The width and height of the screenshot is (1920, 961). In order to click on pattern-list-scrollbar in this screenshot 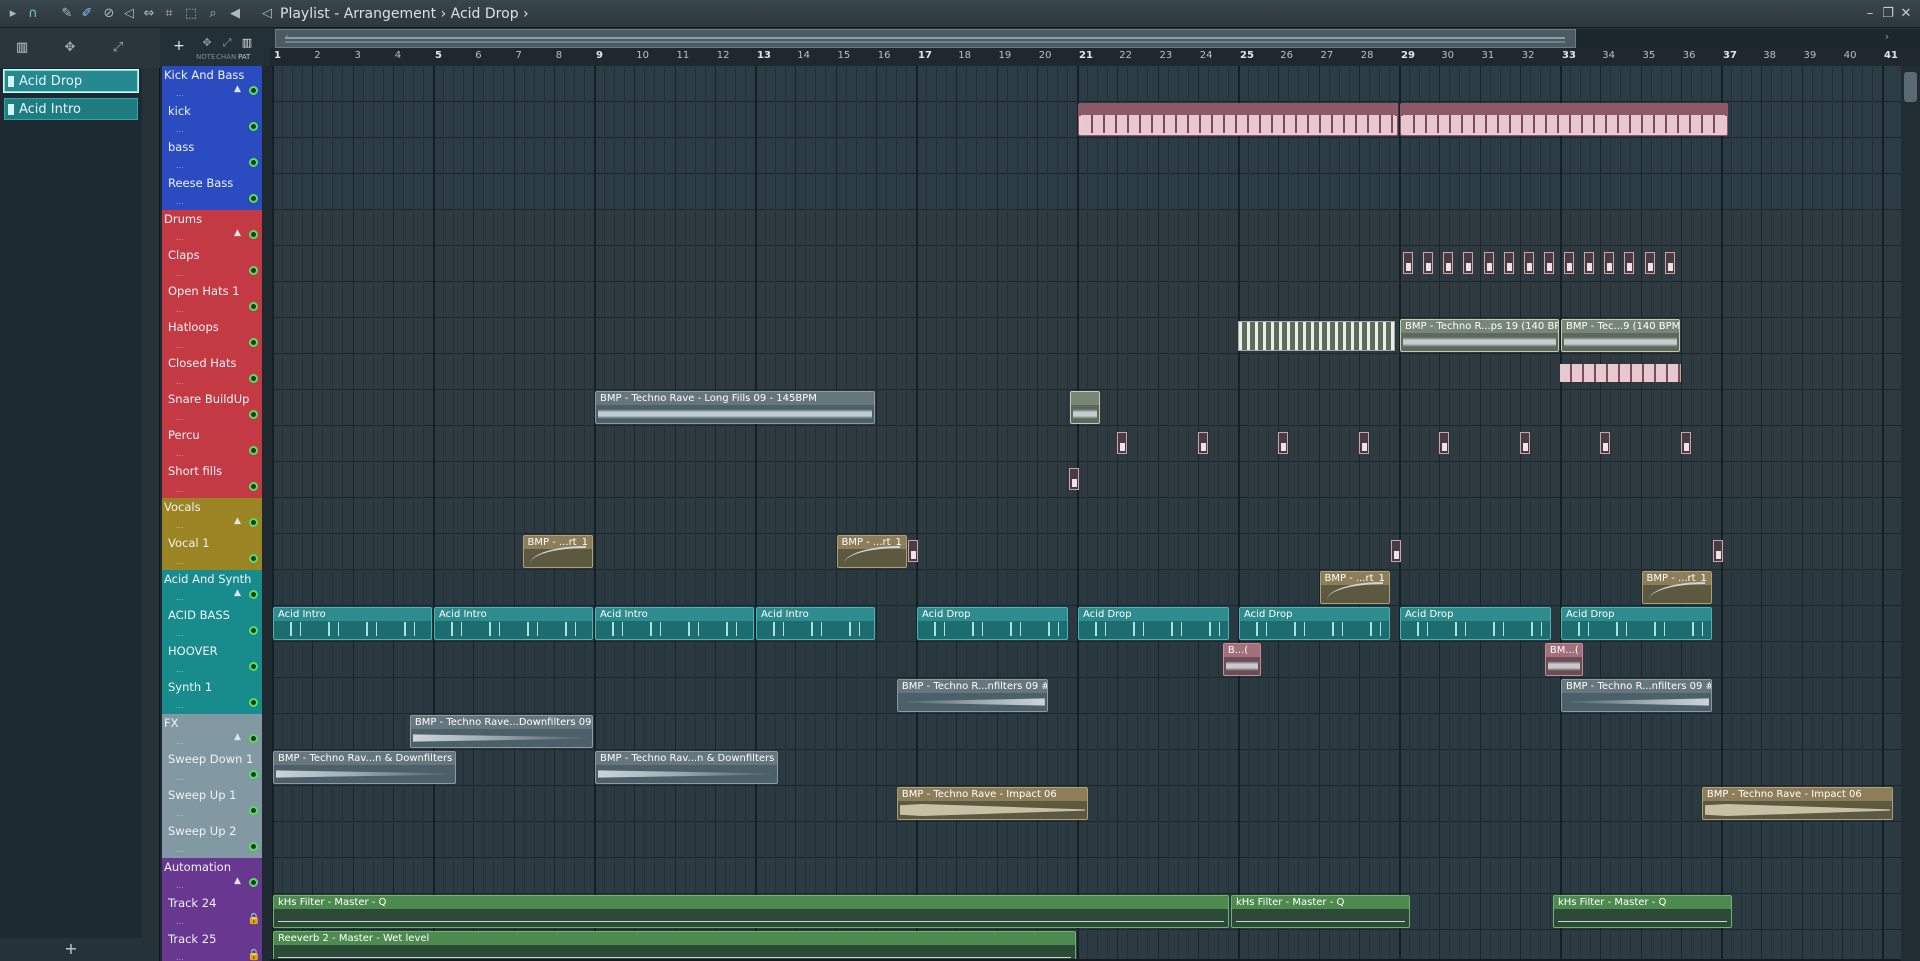, I will do `click(150, 503)`.